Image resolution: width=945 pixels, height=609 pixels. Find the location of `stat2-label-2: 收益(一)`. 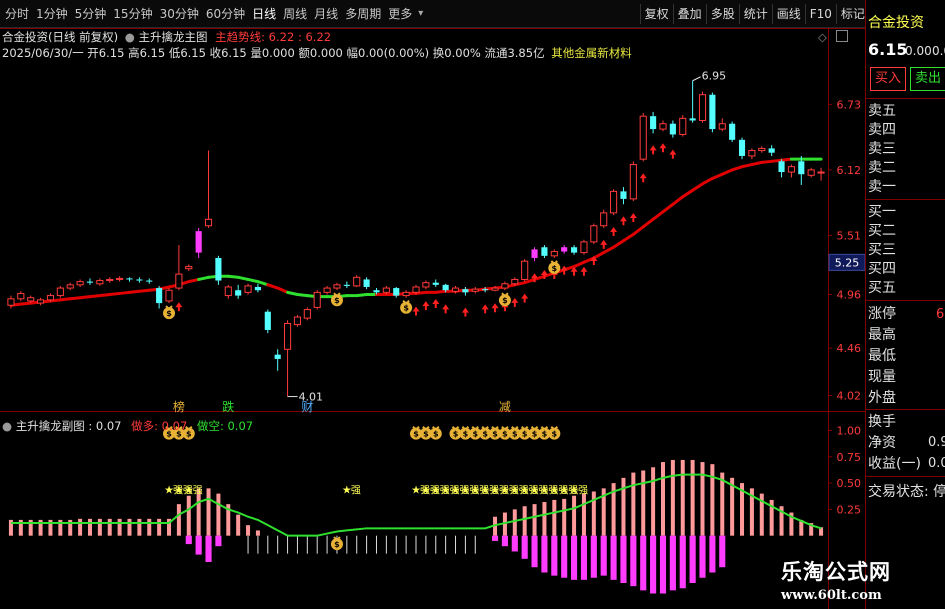

stat2-label-2: 收益(一) is located at coordinates (894, 464).